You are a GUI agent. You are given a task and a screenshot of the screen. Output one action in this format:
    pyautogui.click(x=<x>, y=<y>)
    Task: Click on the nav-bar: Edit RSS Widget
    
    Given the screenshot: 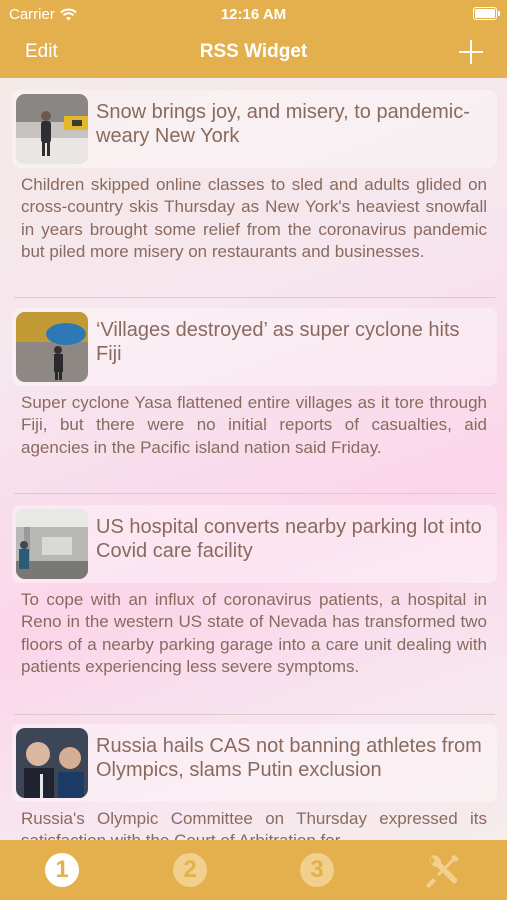 What is the action you would take?
    pyautogui.click(x=253, y=54)
    